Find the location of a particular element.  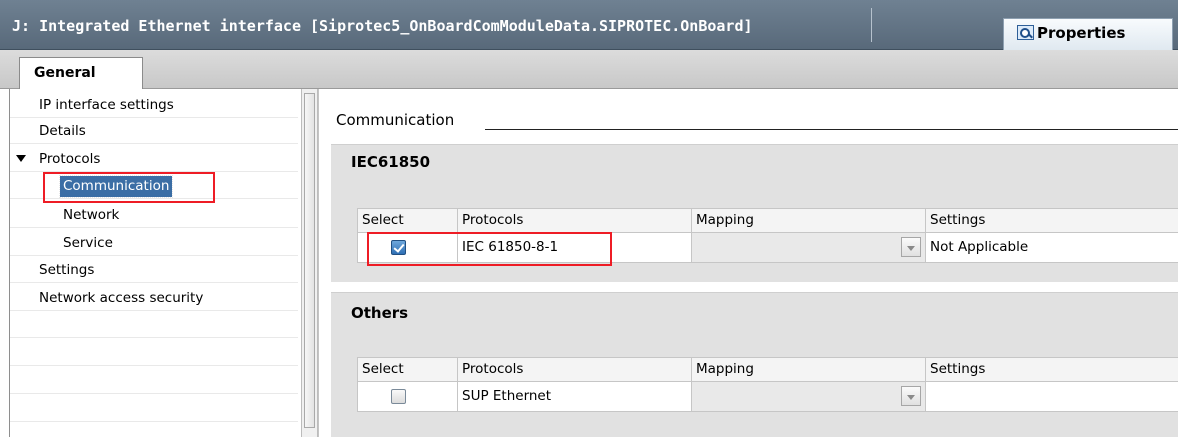

group-title: IEC61850 is located at coordinates (391, 162).